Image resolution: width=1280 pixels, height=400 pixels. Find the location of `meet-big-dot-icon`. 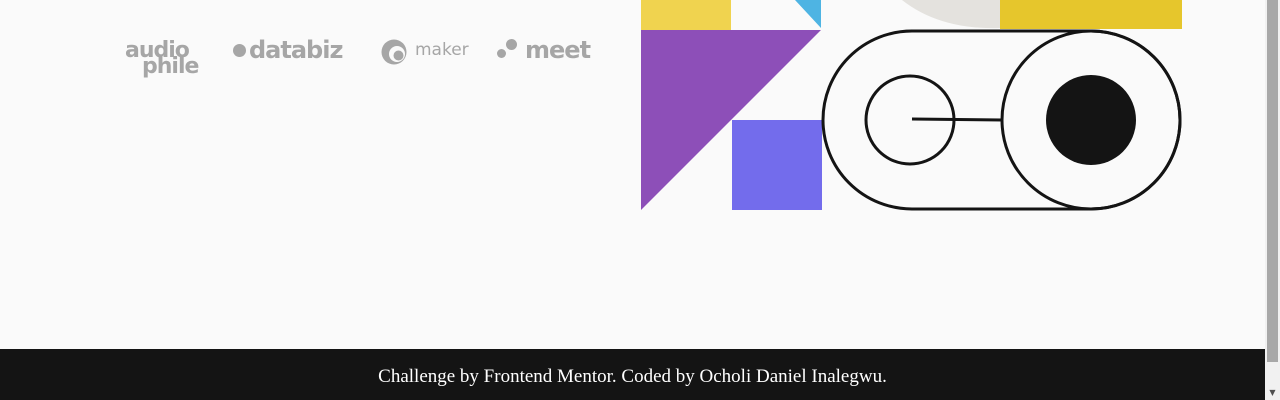

meet-big-dot-icon is located at coordinates (511, 44).